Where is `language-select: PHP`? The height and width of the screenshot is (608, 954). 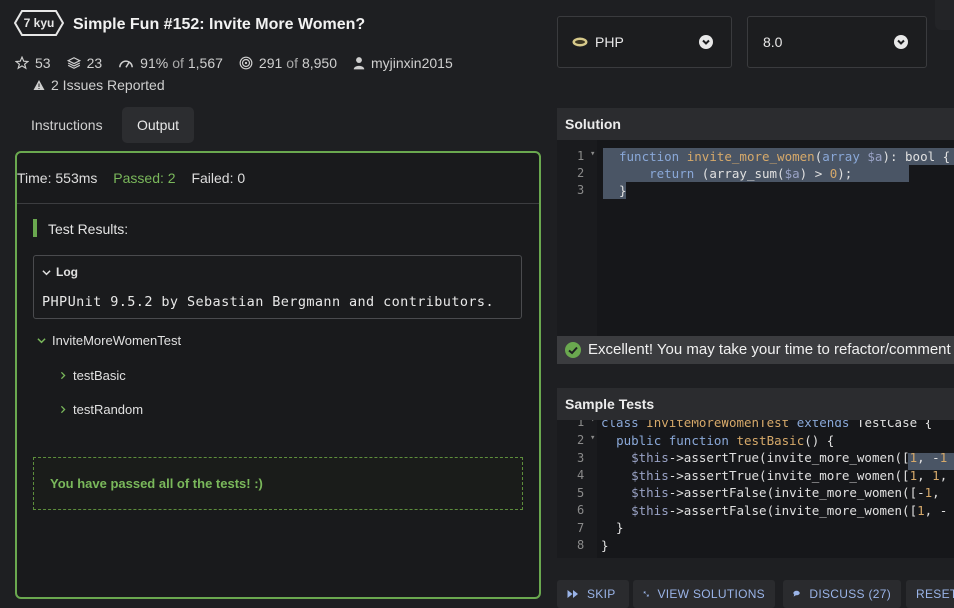 language-select: PHP is located at coordinates (644, 42).